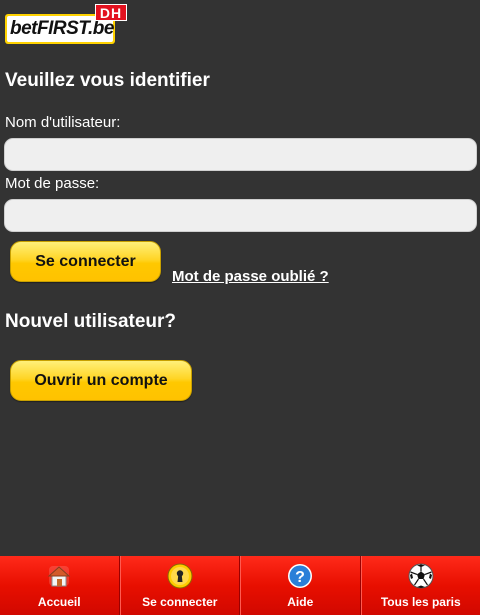  What do you see at coordinates (59, 602) in the screenshot?
I see `nav-label-home: Accueil` at bounding box center [59, 602].